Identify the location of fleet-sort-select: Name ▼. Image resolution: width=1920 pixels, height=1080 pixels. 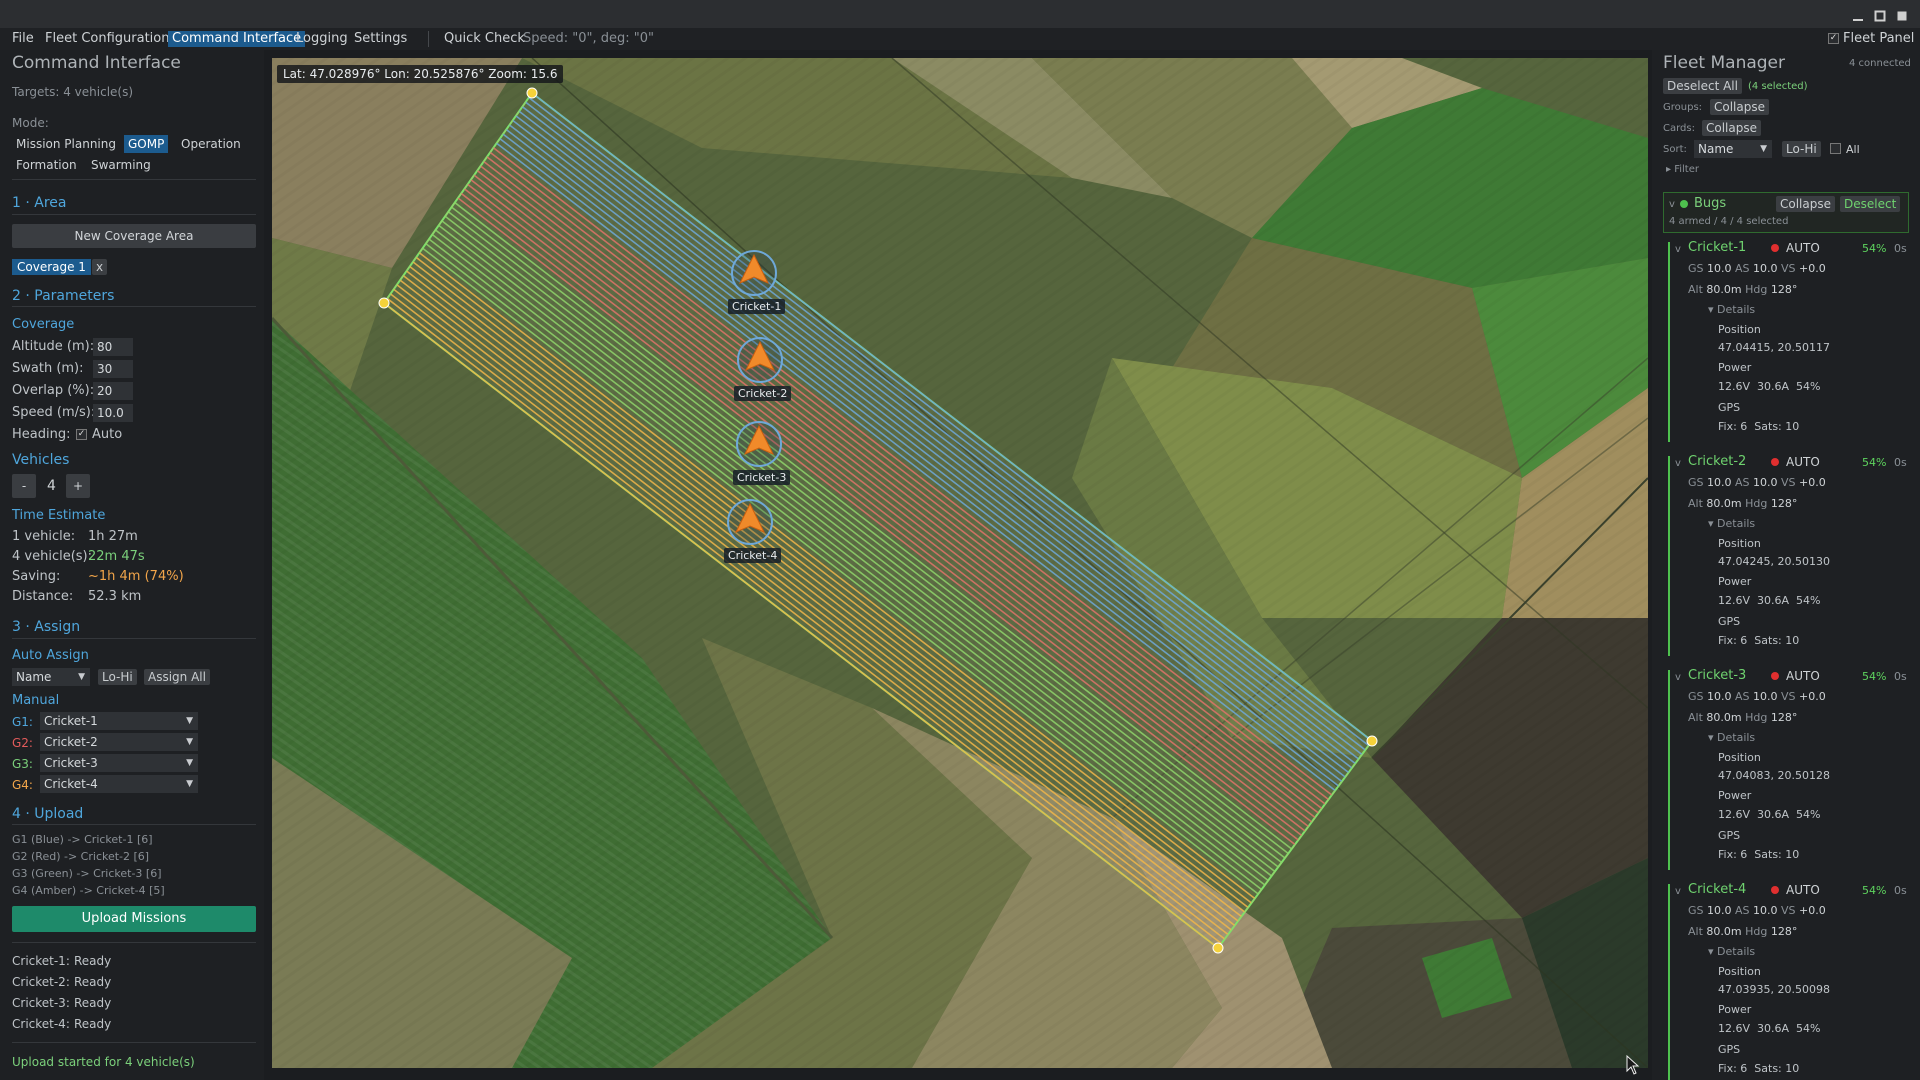
(1733, 149).